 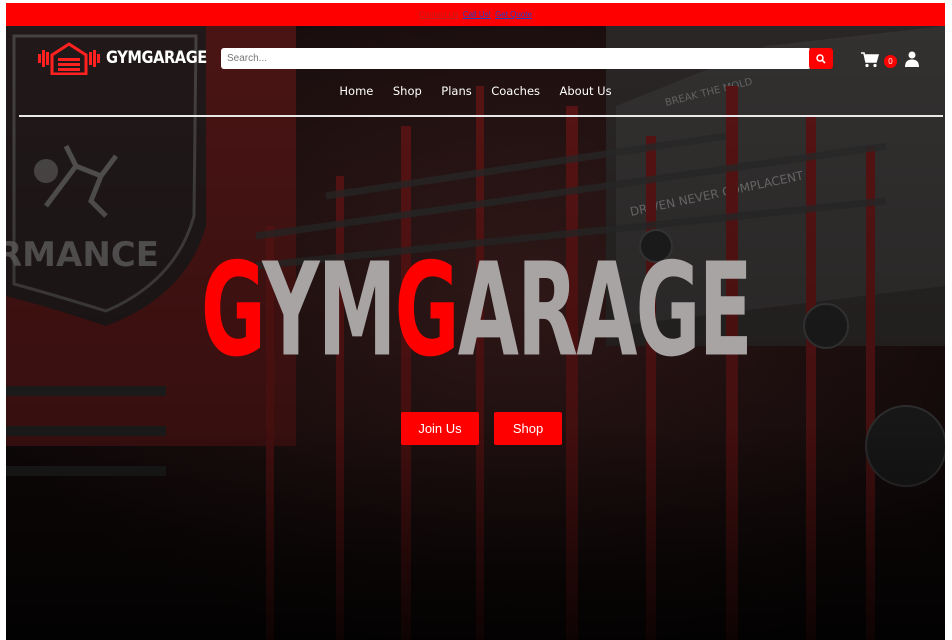 What do you see at coordinates (513, 14) in the screenshot?
I see `get-quote-link: Get Quote` at bounding box center [513, 14].